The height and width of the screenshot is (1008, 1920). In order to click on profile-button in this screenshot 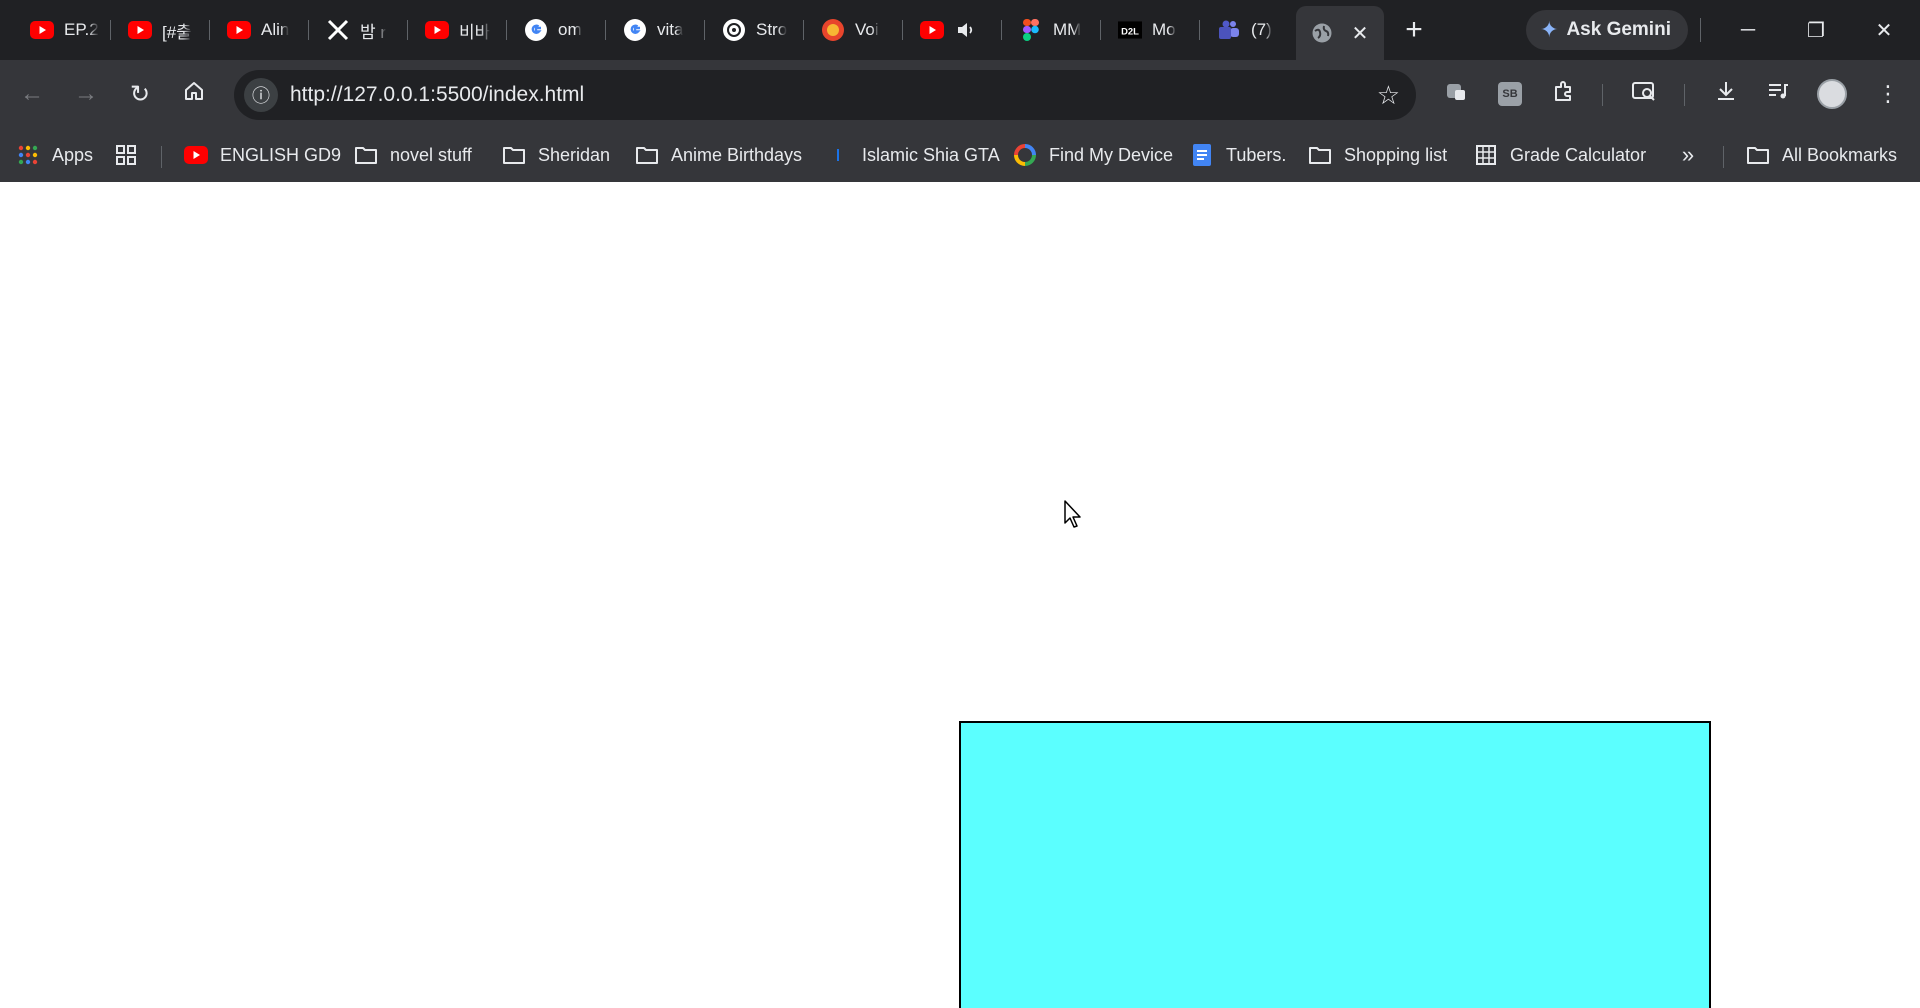, I will do `click(1832, 94)`.